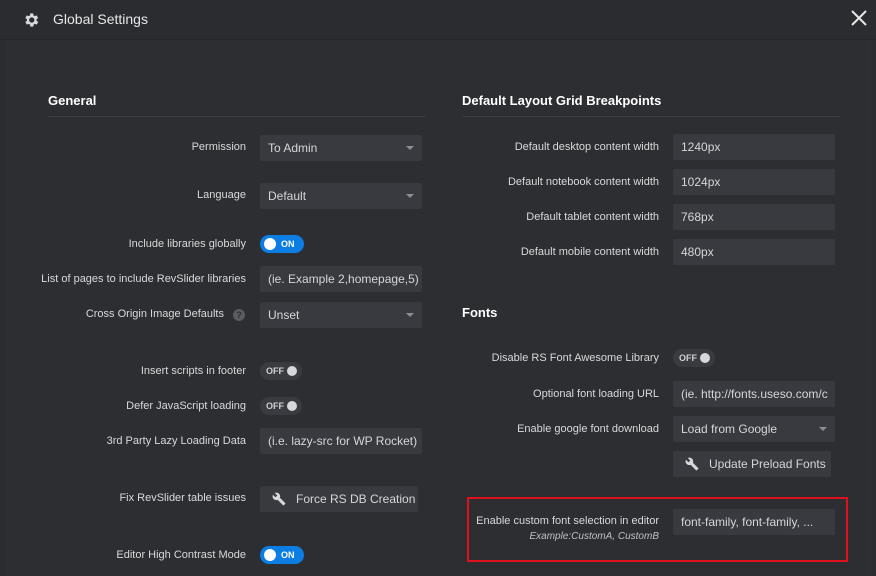  I want to click on language-label: Language, so click(221, 195).